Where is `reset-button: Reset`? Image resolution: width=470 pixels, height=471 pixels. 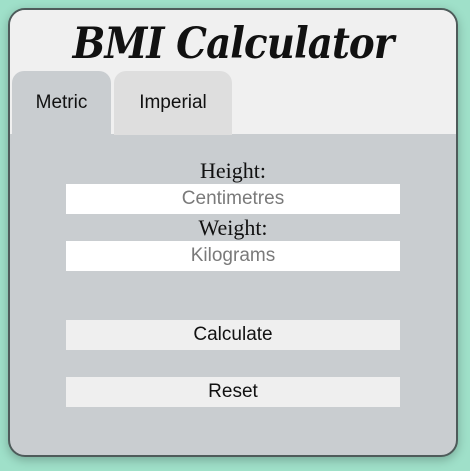 reset-button: Reset is located at coordinates (233, 392).